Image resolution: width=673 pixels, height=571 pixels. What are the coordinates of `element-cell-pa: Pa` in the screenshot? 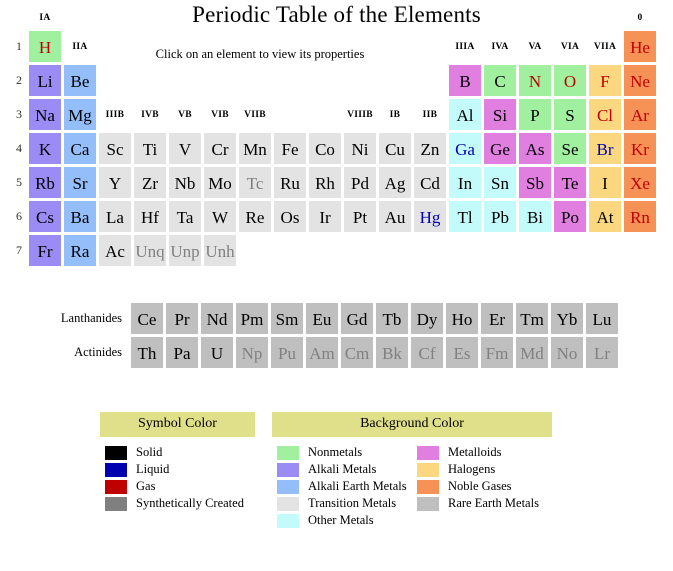 It's located at (182, 352).